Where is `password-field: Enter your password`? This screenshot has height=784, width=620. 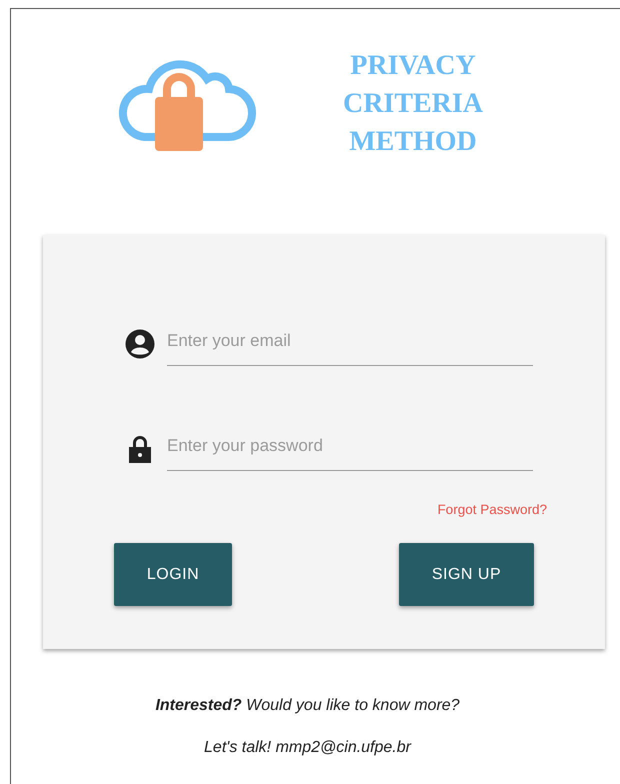
password-field: Enter your password is located at coordinates (350, 451).